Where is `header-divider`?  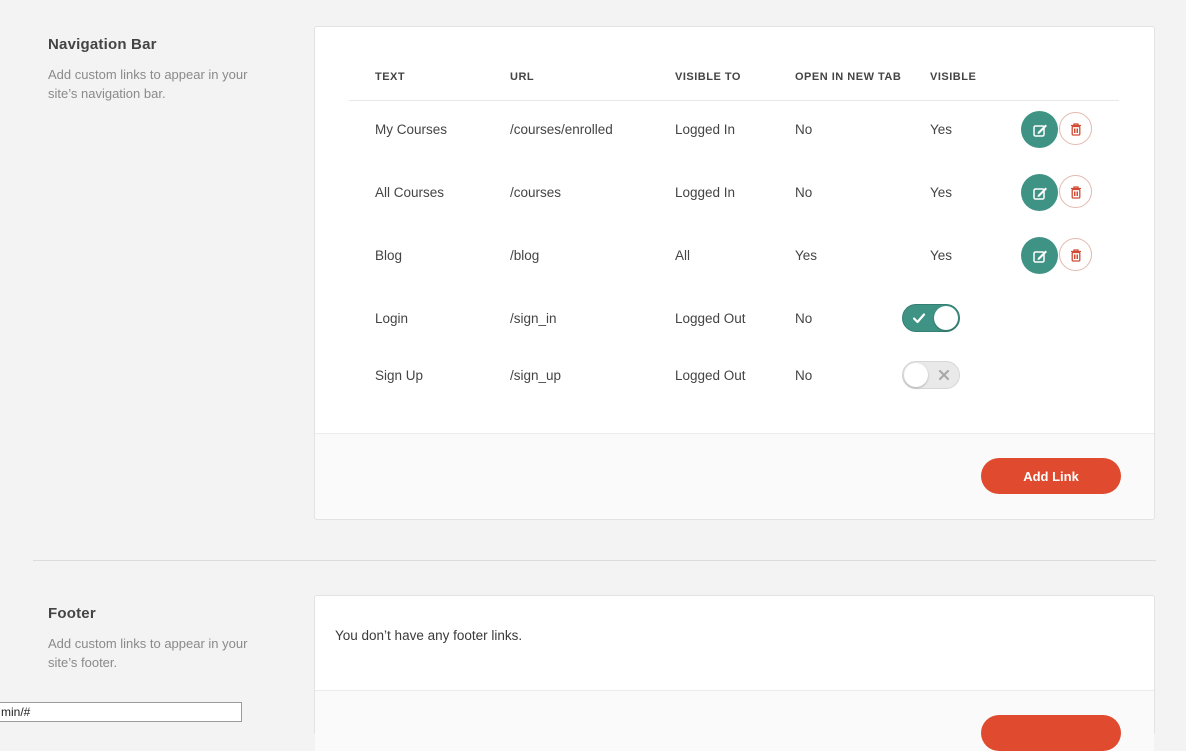
header-divider is located at coordinates (734, 100).